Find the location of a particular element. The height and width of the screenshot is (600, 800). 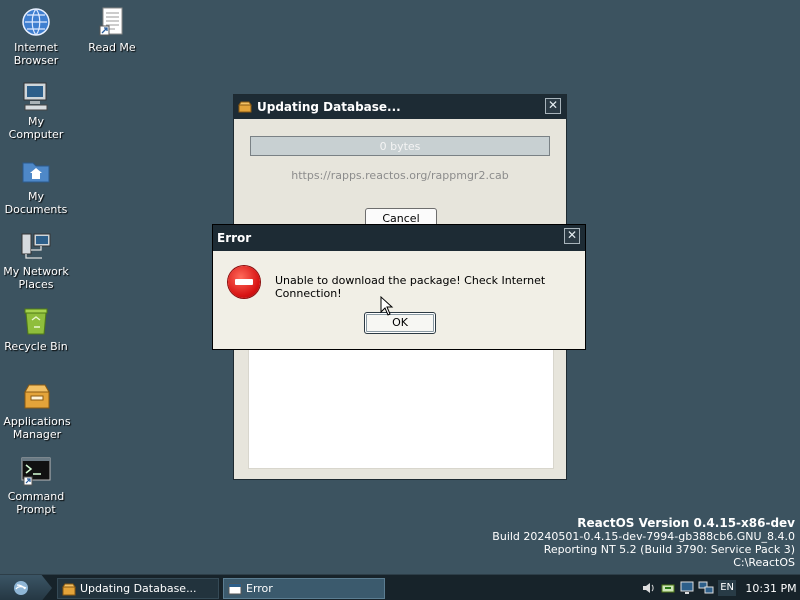

start-button is located at coordinates (26, 587).